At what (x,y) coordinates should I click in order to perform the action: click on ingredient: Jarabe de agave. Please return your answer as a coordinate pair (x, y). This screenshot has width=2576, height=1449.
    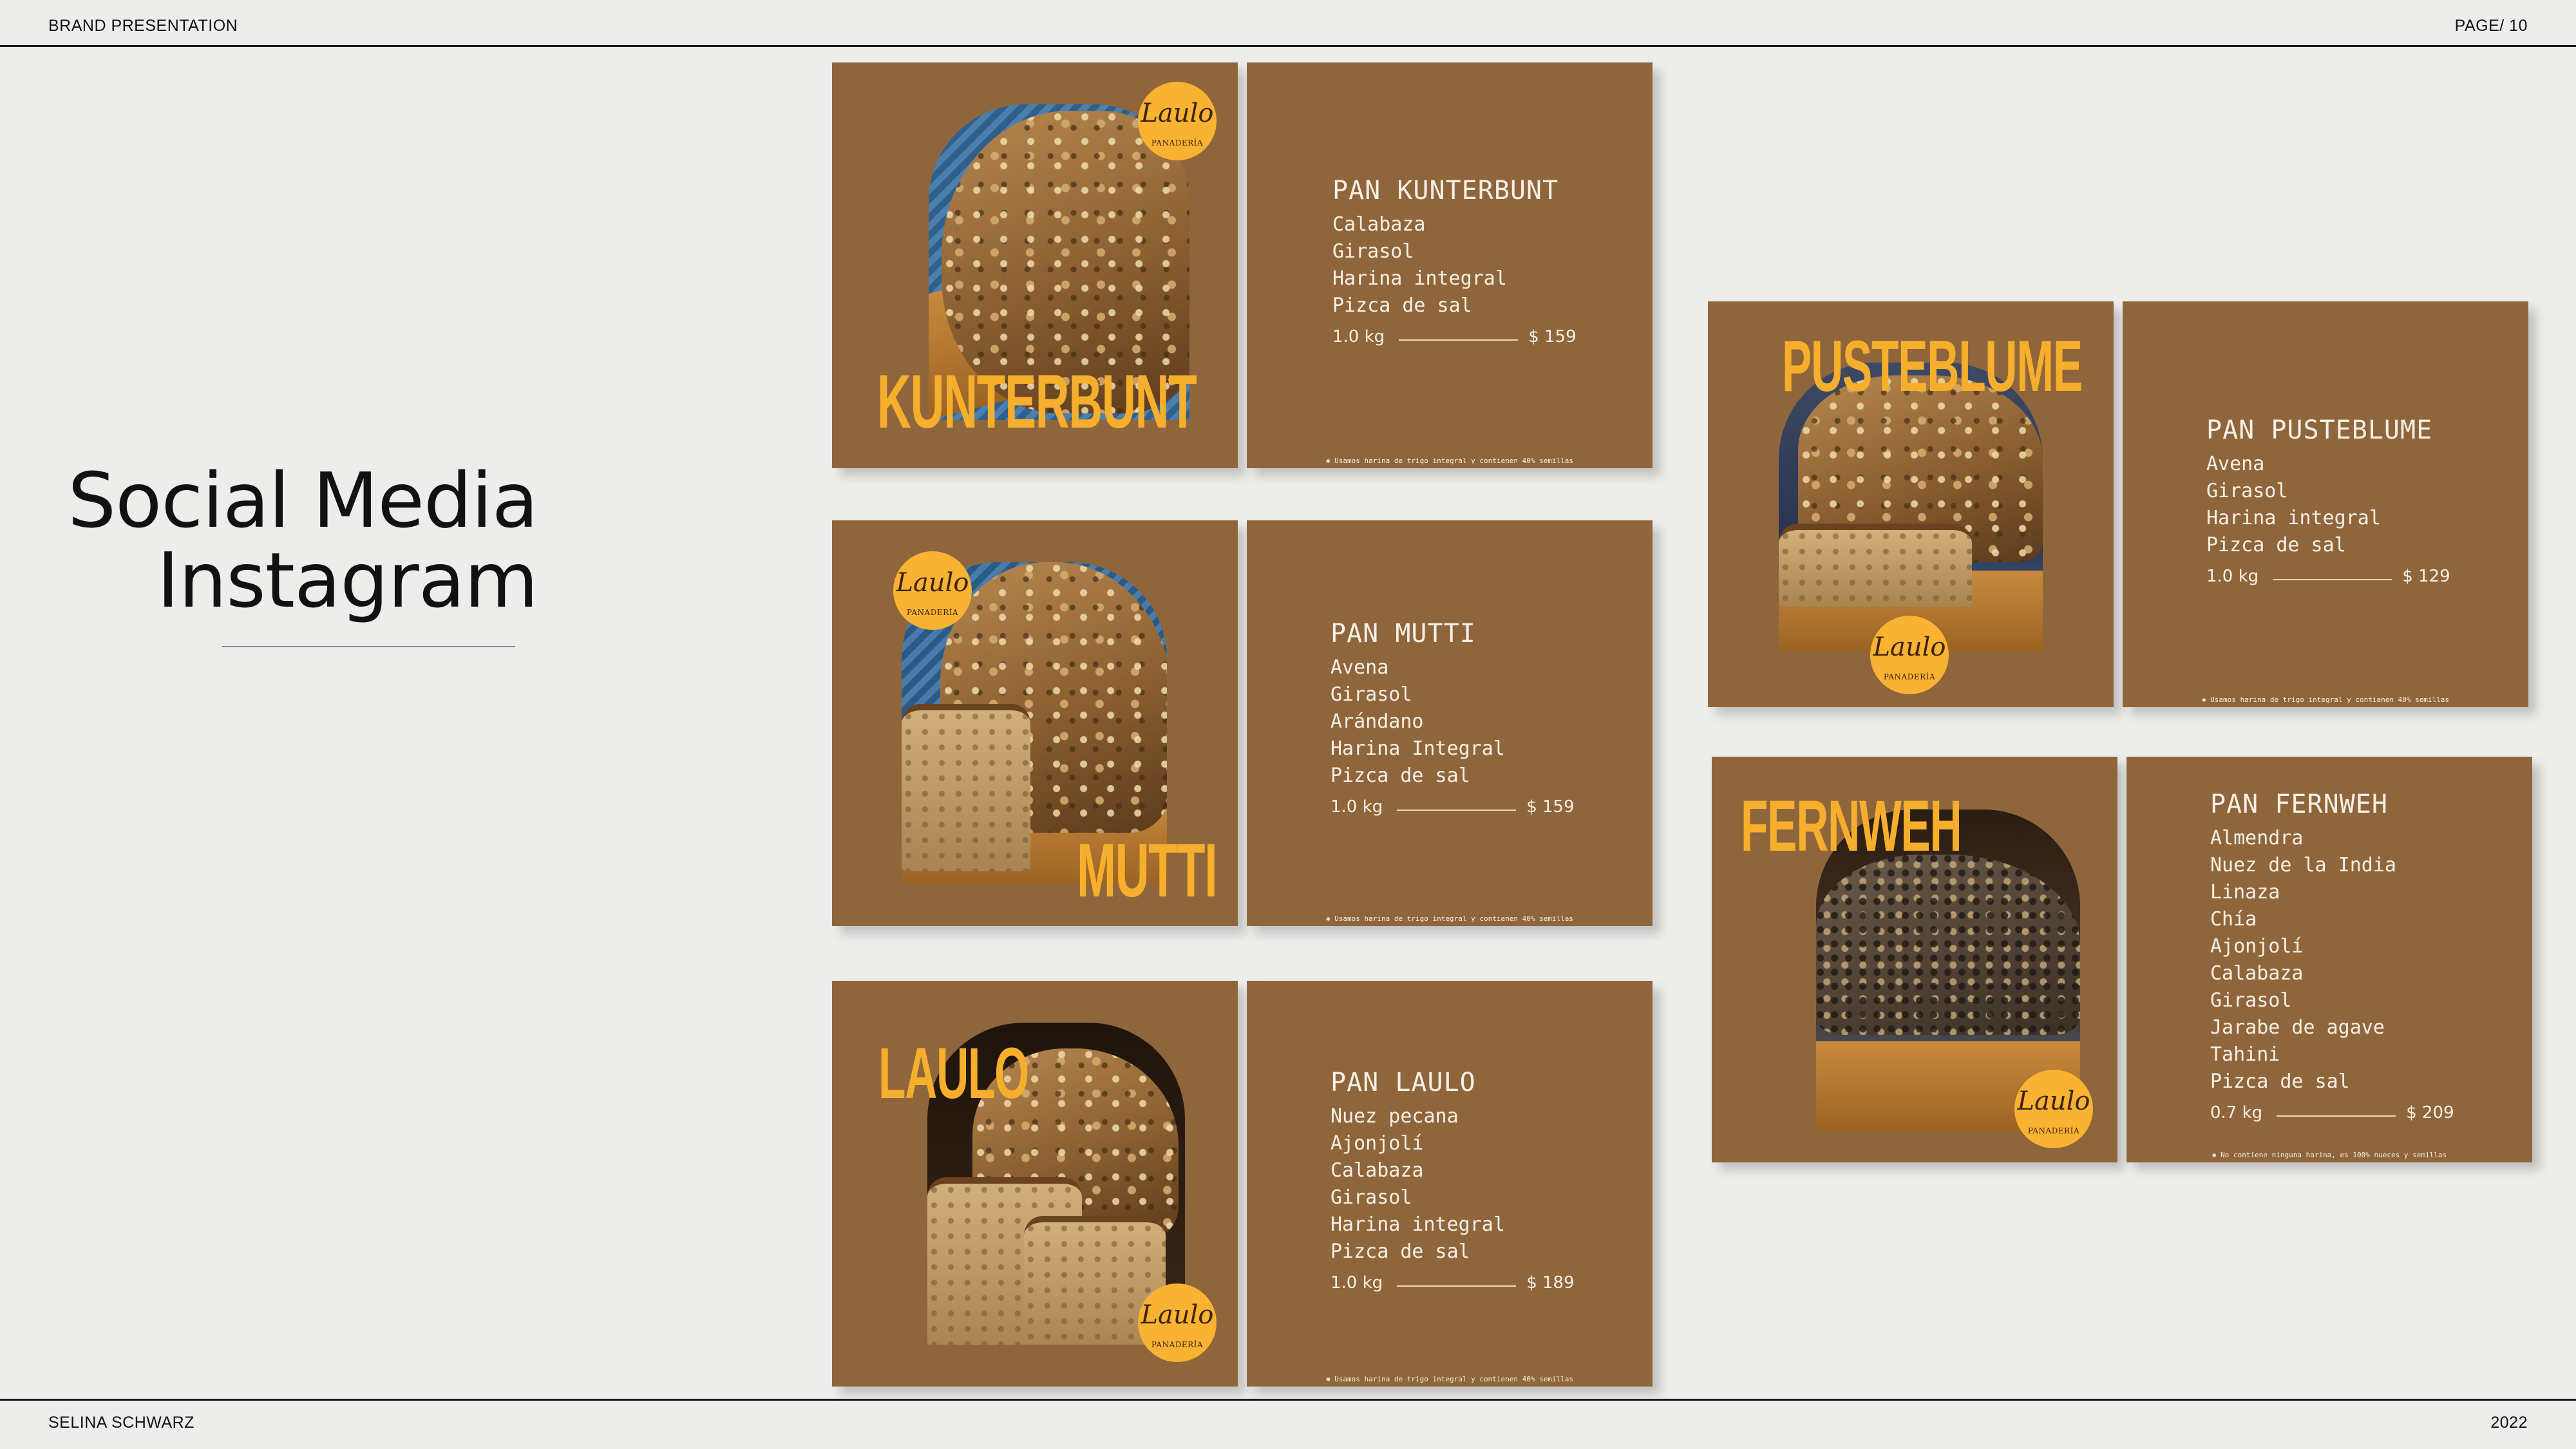
    Looking at the image, I should click on (2297, 1027).